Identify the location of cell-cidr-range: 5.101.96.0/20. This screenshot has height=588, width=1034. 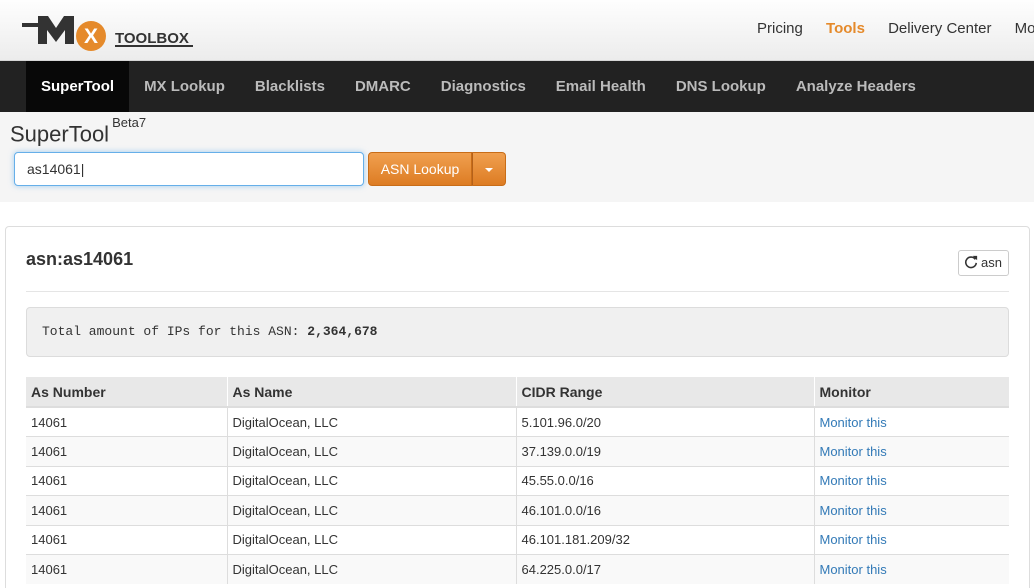
(665, 421).